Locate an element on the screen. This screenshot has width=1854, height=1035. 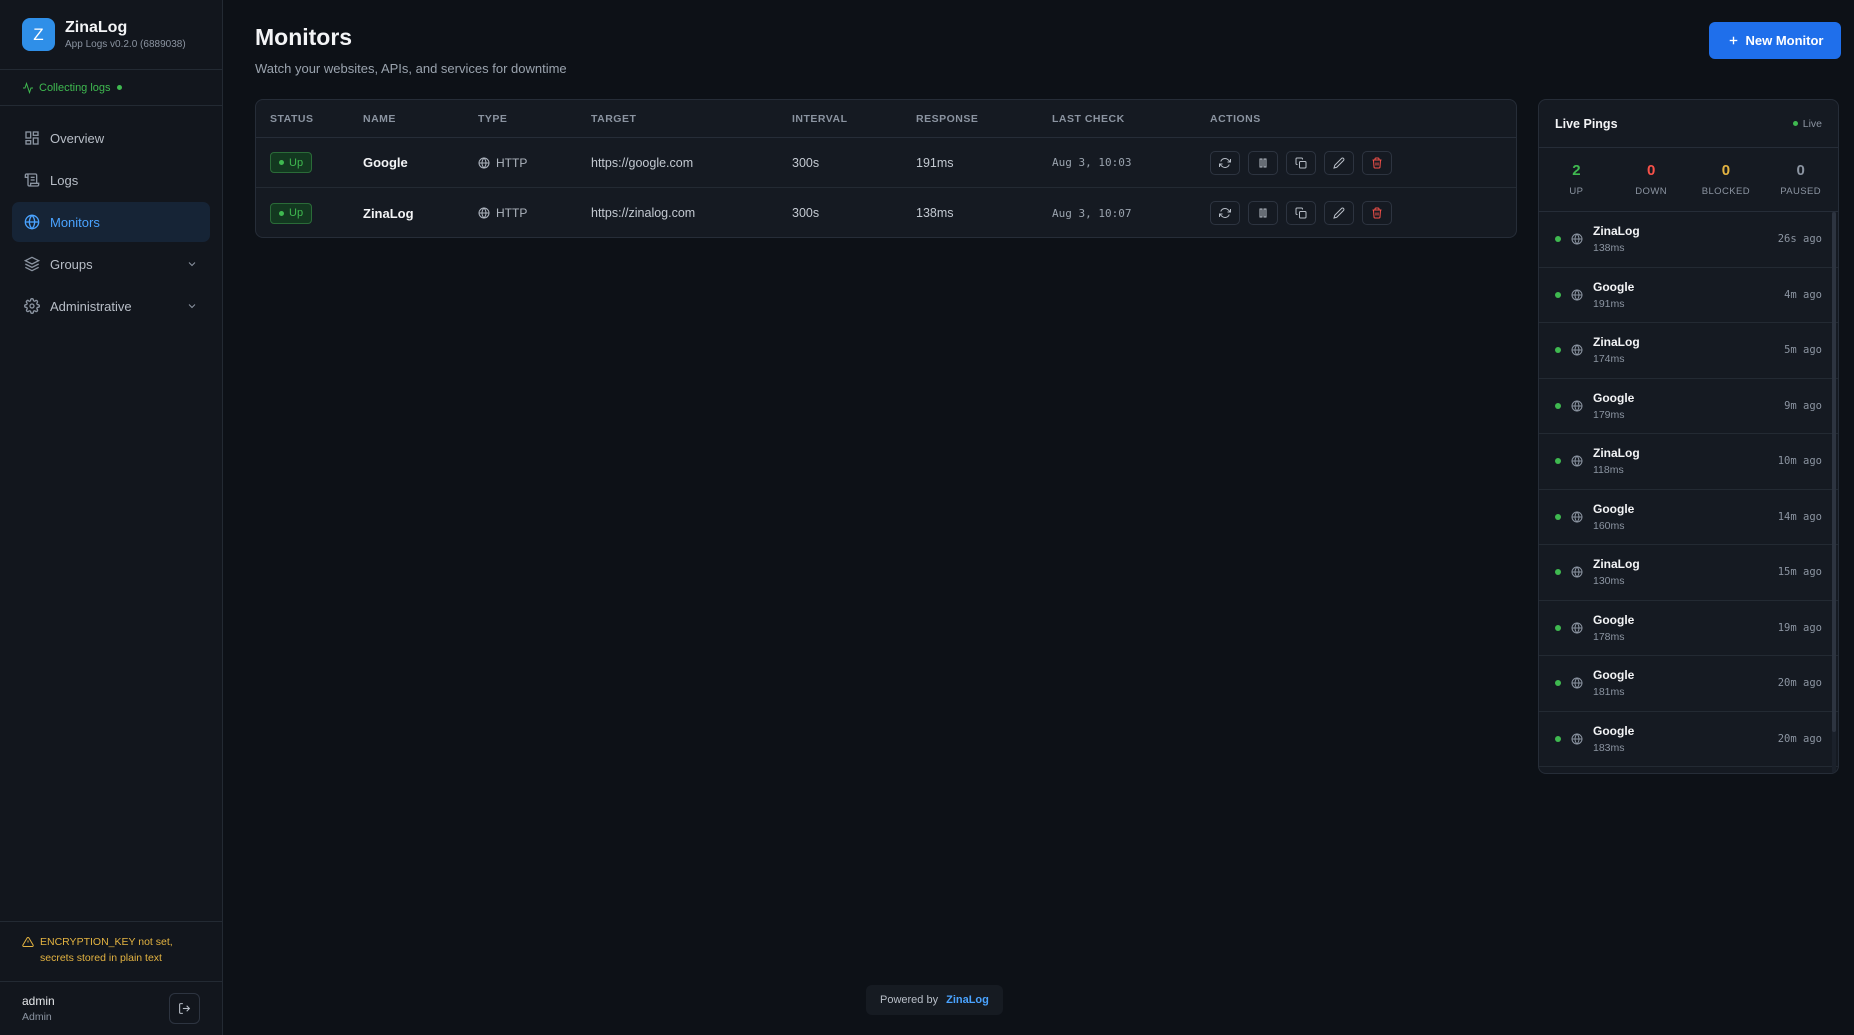
sidebar-item-label: Administrative is located at coordinates (91, 306).